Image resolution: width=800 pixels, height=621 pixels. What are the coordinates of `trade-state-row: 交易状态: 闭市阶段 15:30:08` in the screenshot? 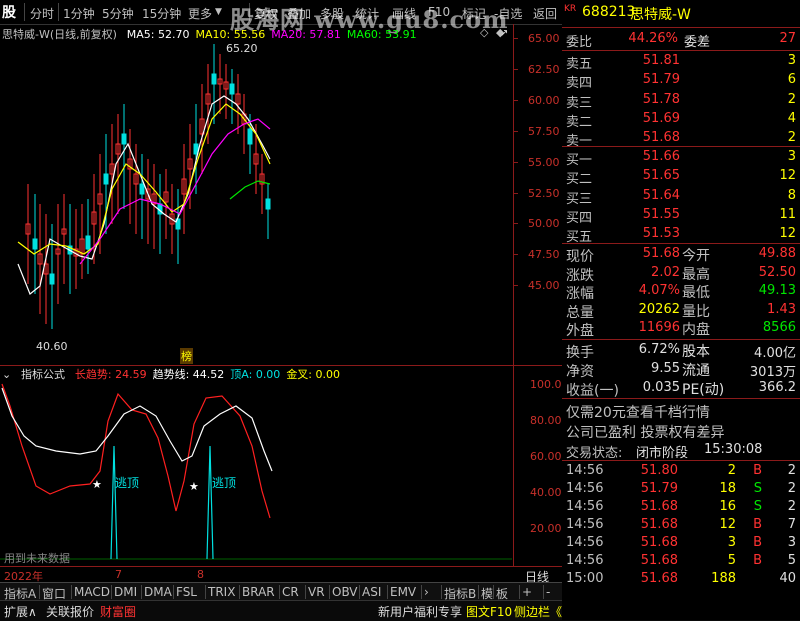 It's located at (681, 451).